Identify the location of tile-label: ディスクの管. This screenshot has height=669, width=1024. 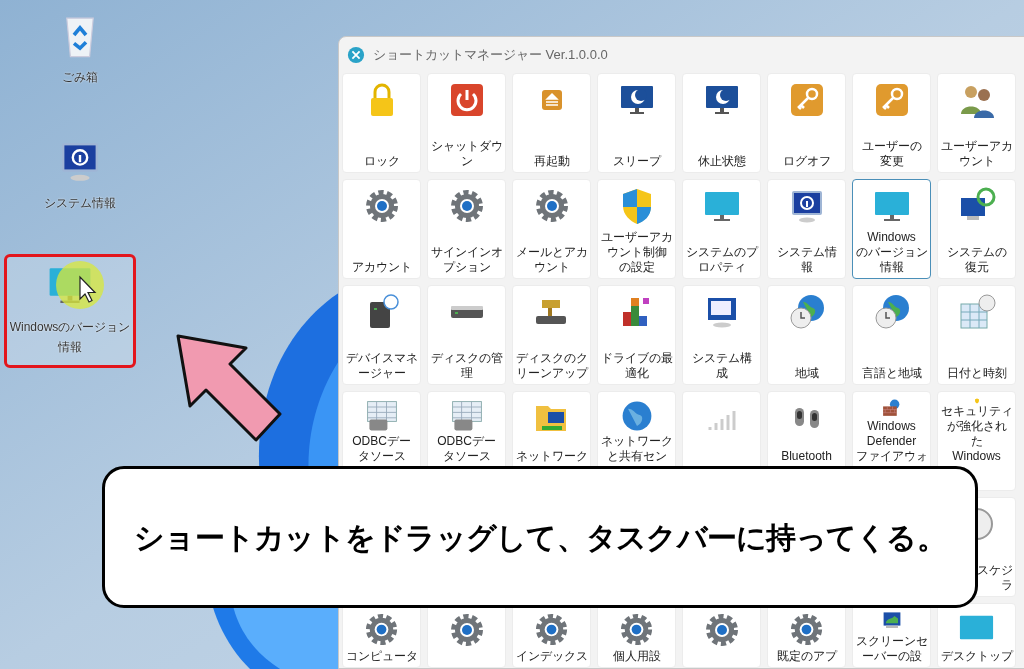
(466, 358).